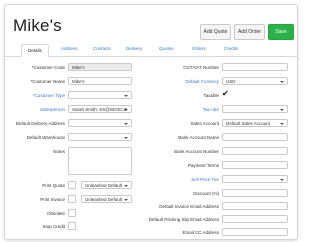 The image size is (320, 242). What do you see at coordinates (205, 179) in the screenshot?
I see `sell-price-tier-label: Sell Price Tier` at bounding box center [205, 179].